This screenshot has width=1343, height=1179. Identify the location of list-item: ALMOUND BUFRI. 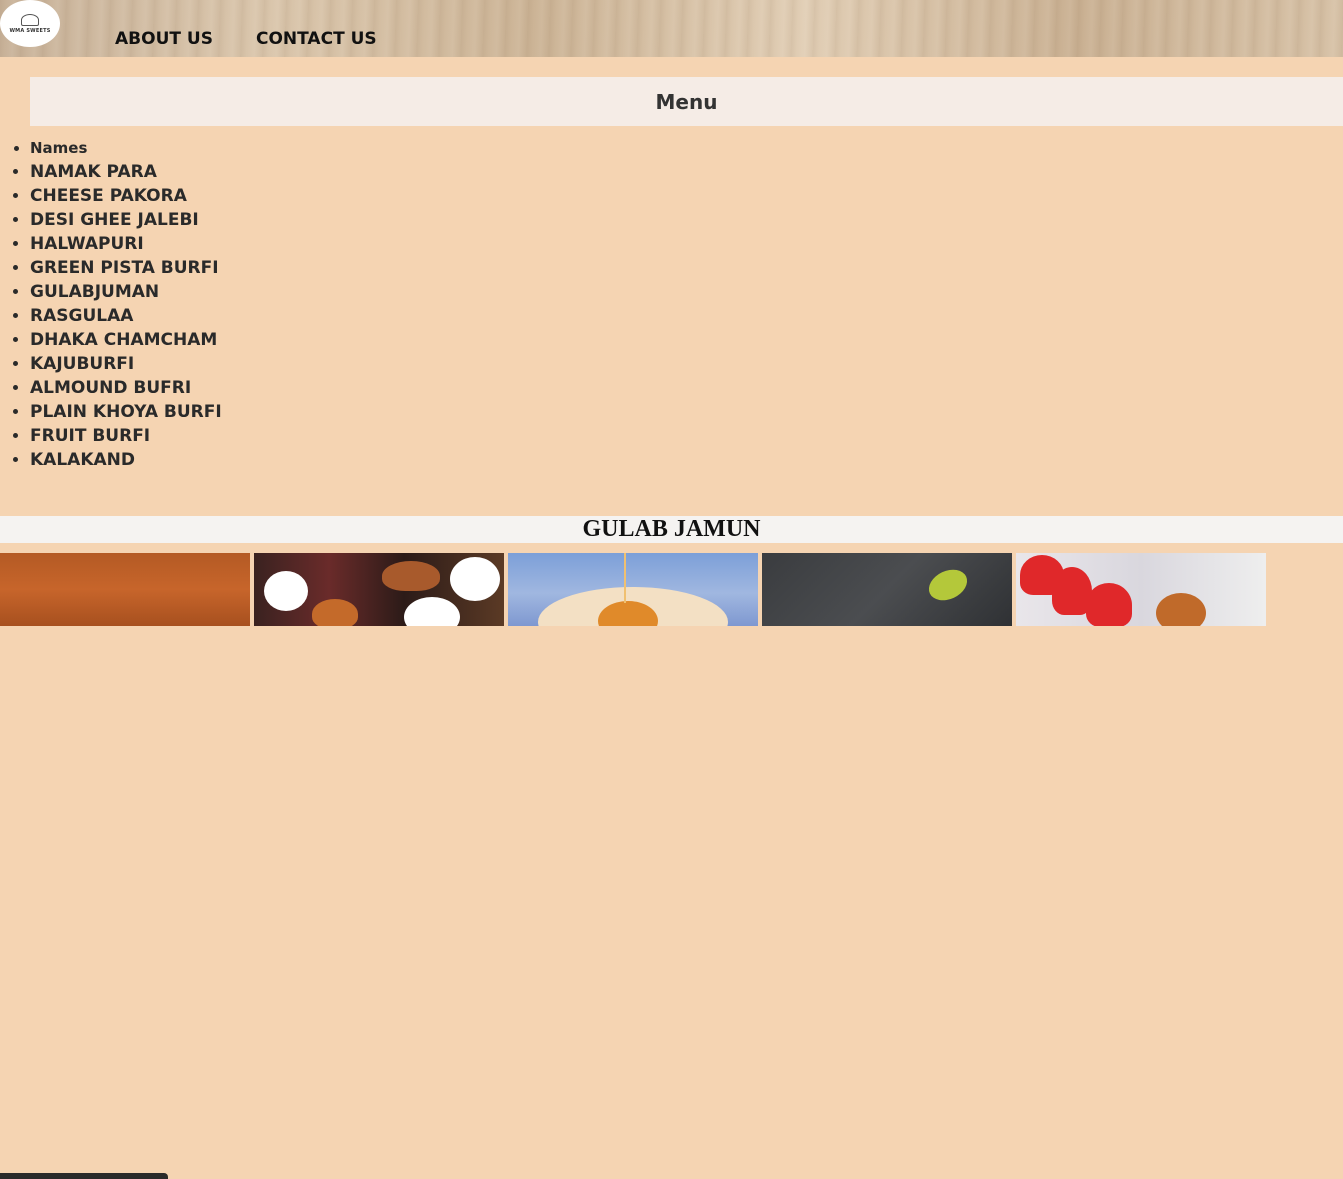
(126, 388).